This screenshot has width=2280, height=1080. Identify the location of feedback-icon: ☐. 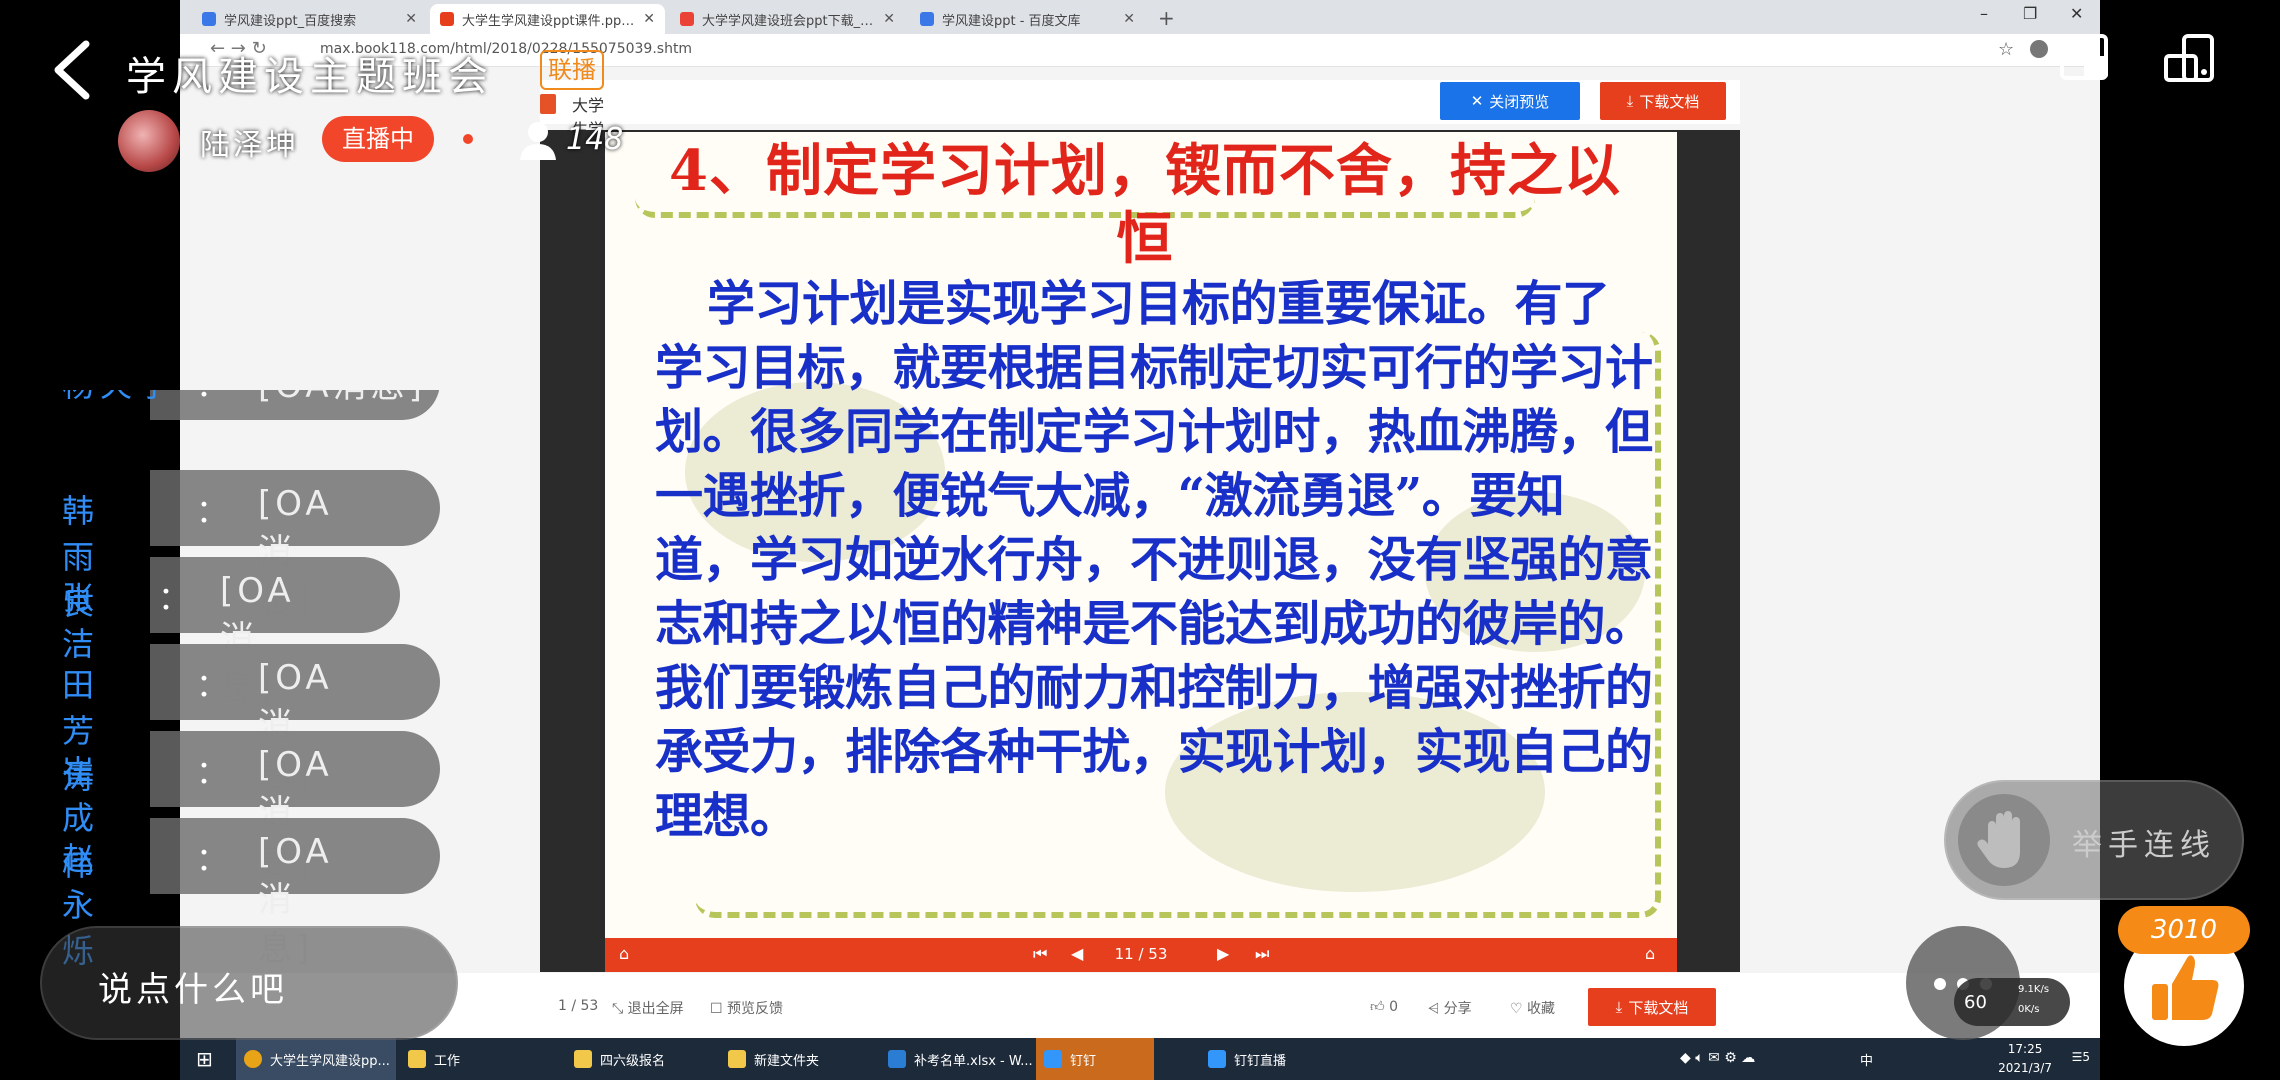
(719, 1009).